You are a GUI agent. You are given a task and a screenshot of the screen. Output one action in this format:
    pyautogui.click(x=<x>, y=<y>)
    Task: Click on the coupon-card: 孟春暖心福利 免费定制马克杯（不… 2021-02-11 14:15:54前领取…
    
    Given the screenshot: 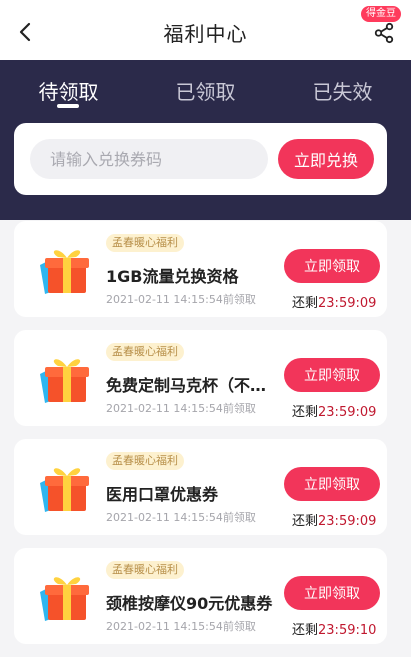 What is the action you would take?
    pyautogui.click(x=200, y=378)
    